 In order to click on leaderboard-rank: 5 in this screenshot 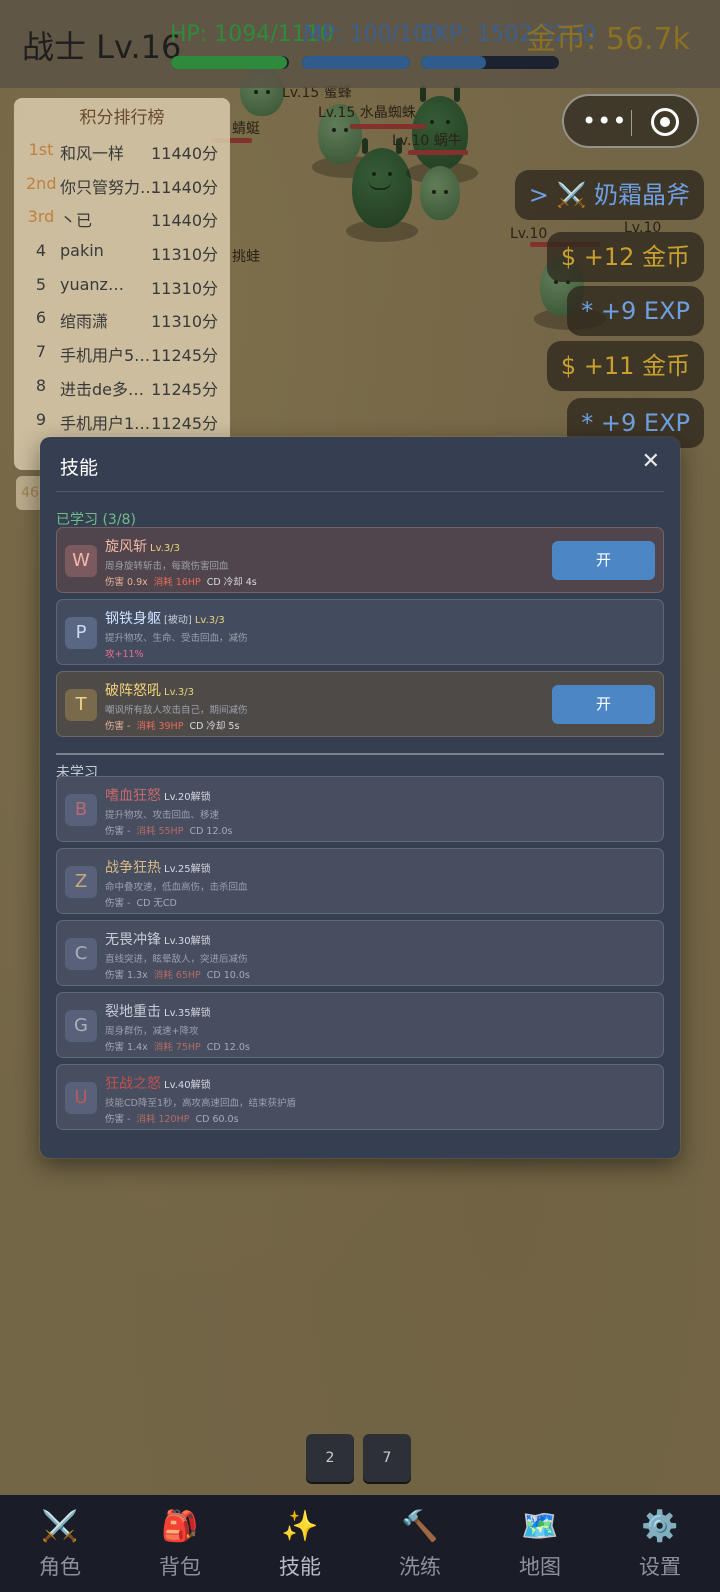, I will do `click(41, 284)`.